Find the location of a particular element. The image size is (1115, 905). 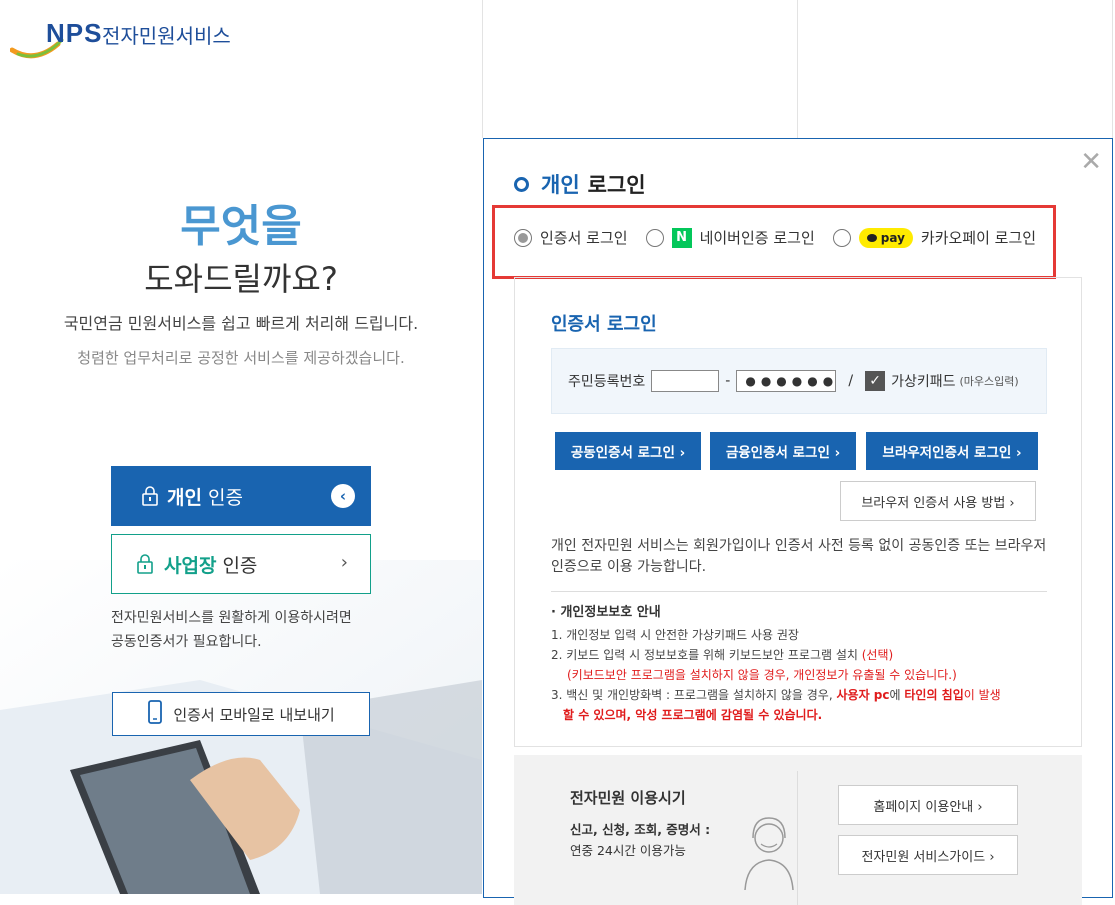

rrn-slash: / is located at coordinates (851, 381).